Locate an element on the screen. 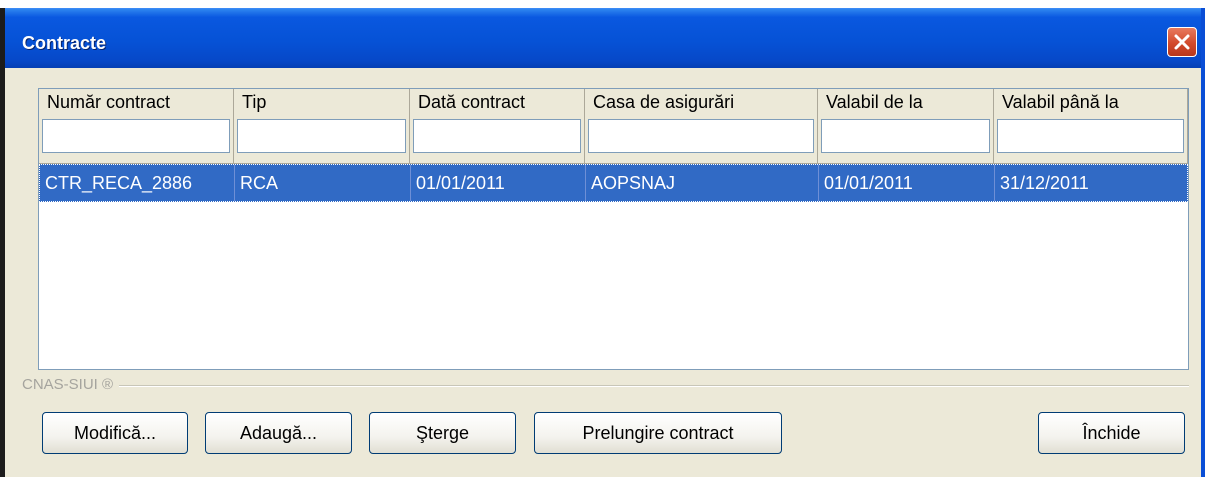 The width and height of the screenshot is (1205, 477). cell-valid-until: 31/12/2011 is located at coordinates (1044, 183).